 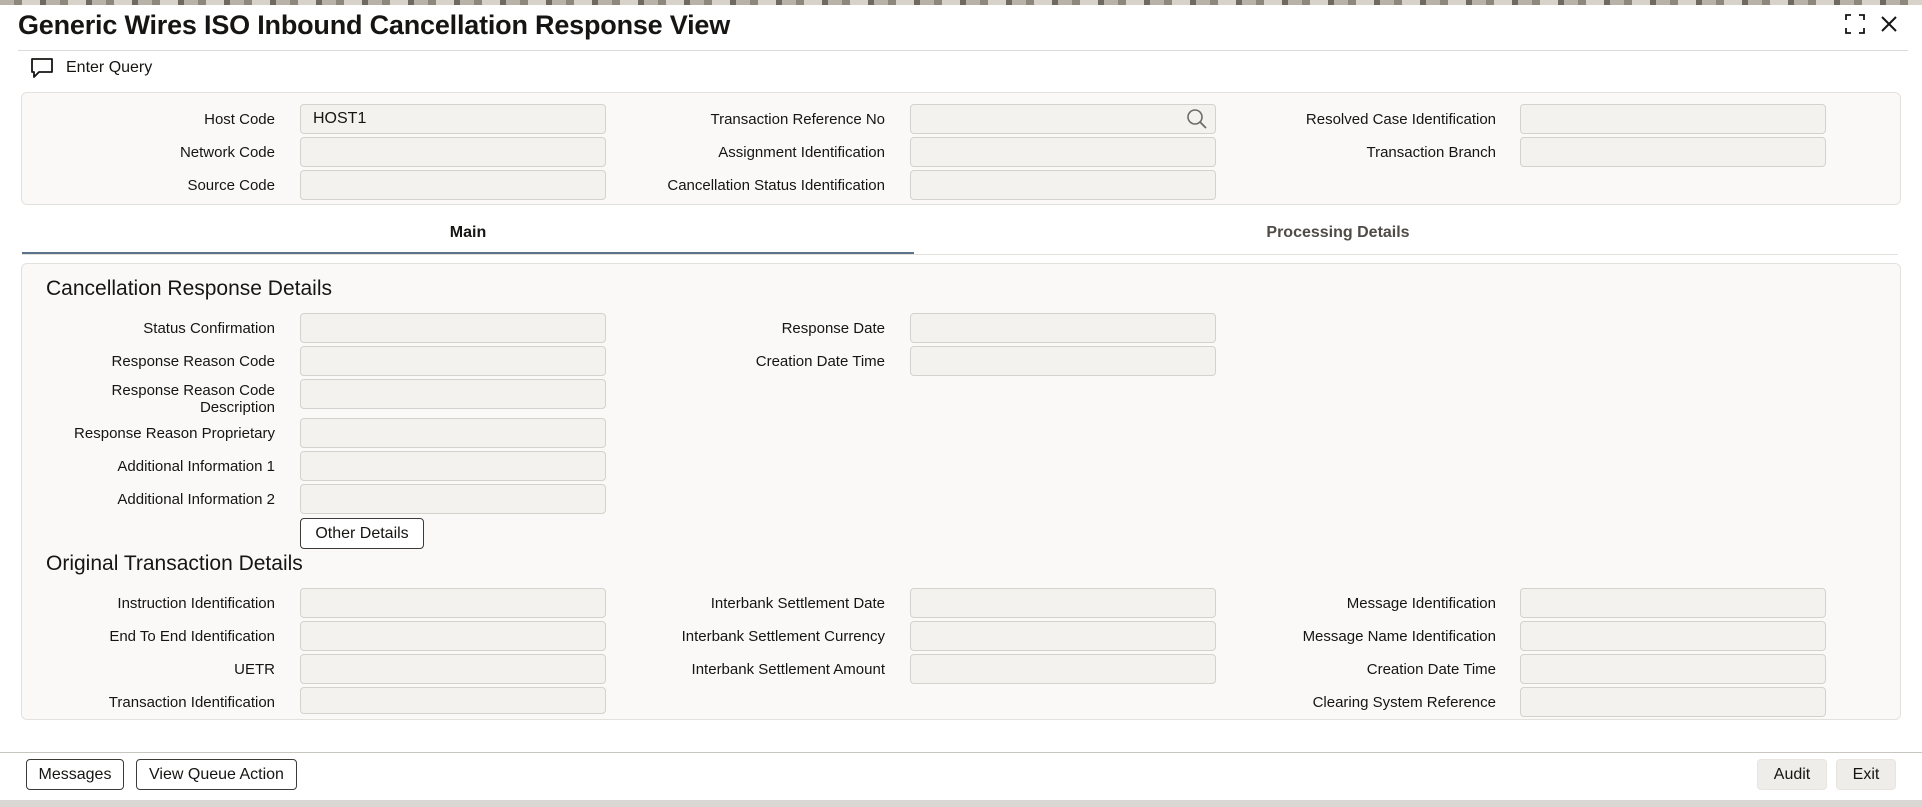 I want to click on interbank-settlement-date-field, so click(x=1063, y=603).